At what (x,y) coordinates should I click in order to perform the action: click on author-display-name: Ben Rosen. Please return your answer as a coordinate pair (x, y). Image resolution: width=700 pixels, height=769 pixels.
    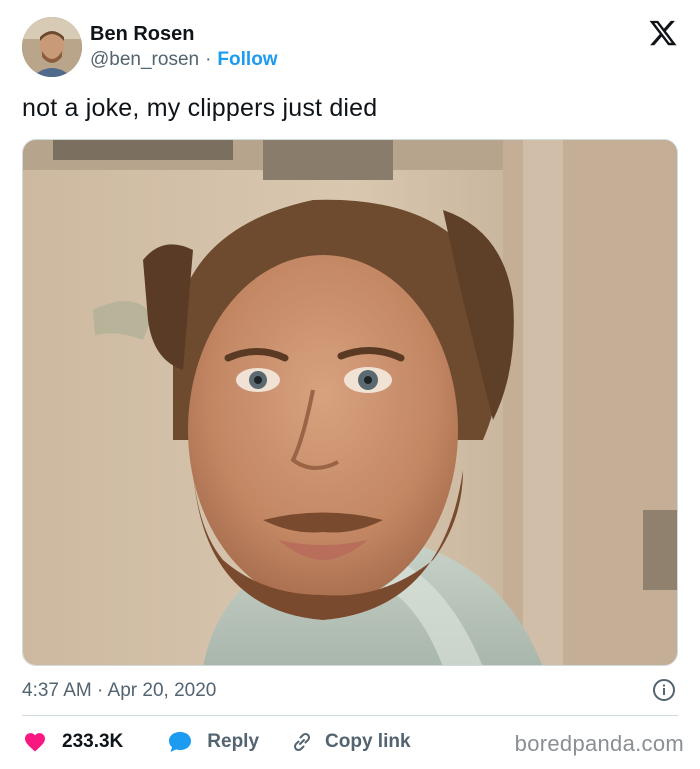
    Looking at the image, I should click on (184, 34).